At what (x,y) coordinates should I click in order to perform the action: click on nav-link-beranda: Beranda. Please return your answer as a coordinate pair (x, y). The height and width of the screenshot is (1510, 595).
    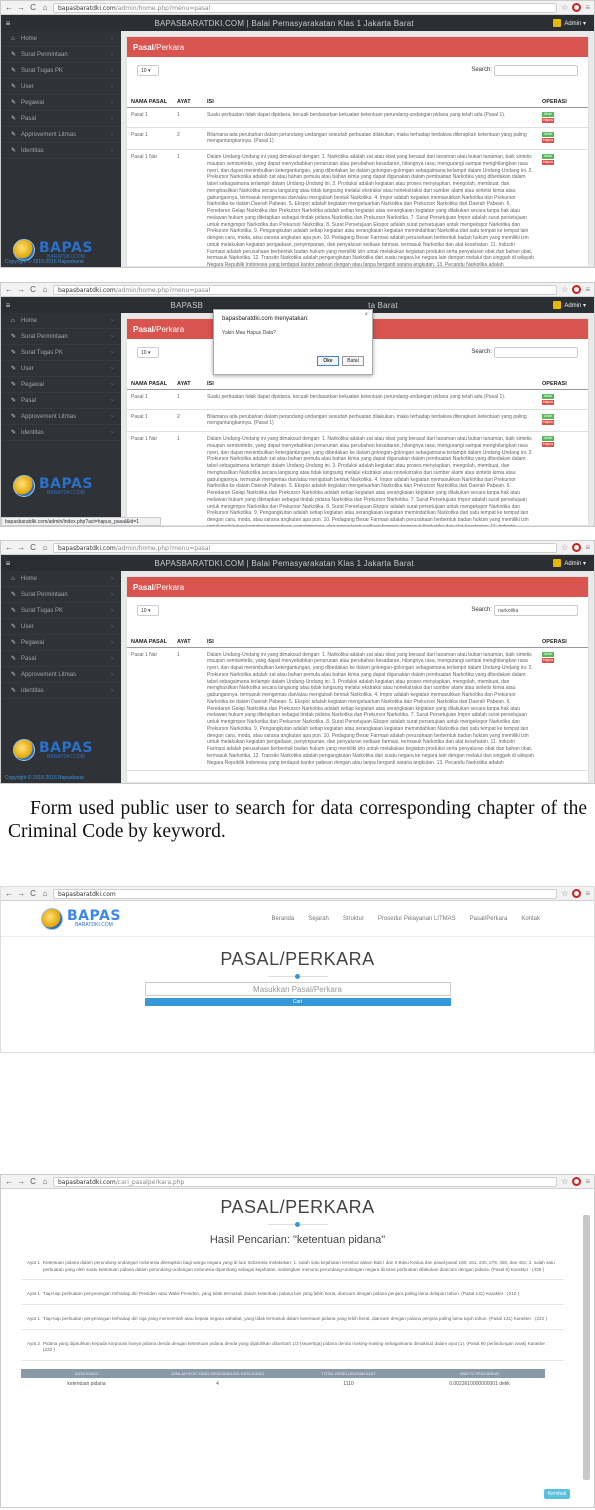
    Looking at the image, I should click on (283, 919).